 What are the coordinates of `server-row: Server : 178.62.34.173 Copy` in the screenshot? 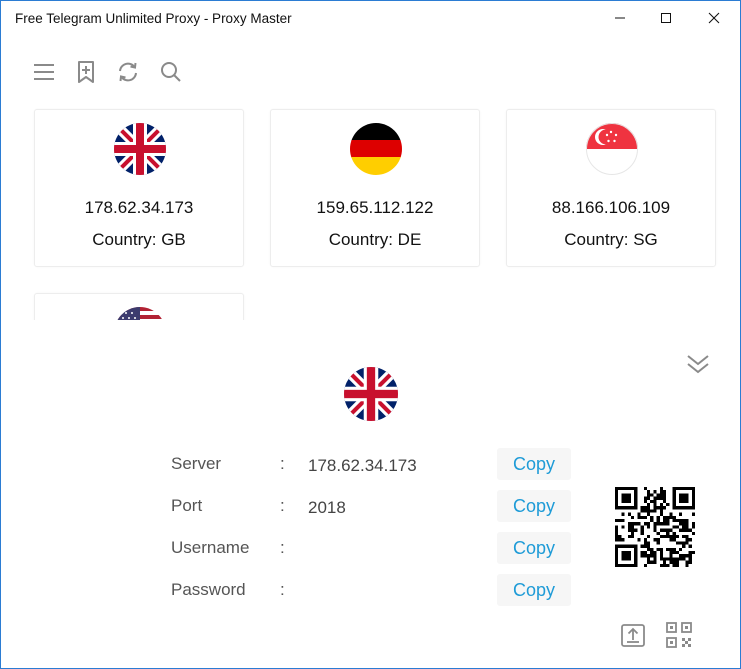 It's located at (370, 466).